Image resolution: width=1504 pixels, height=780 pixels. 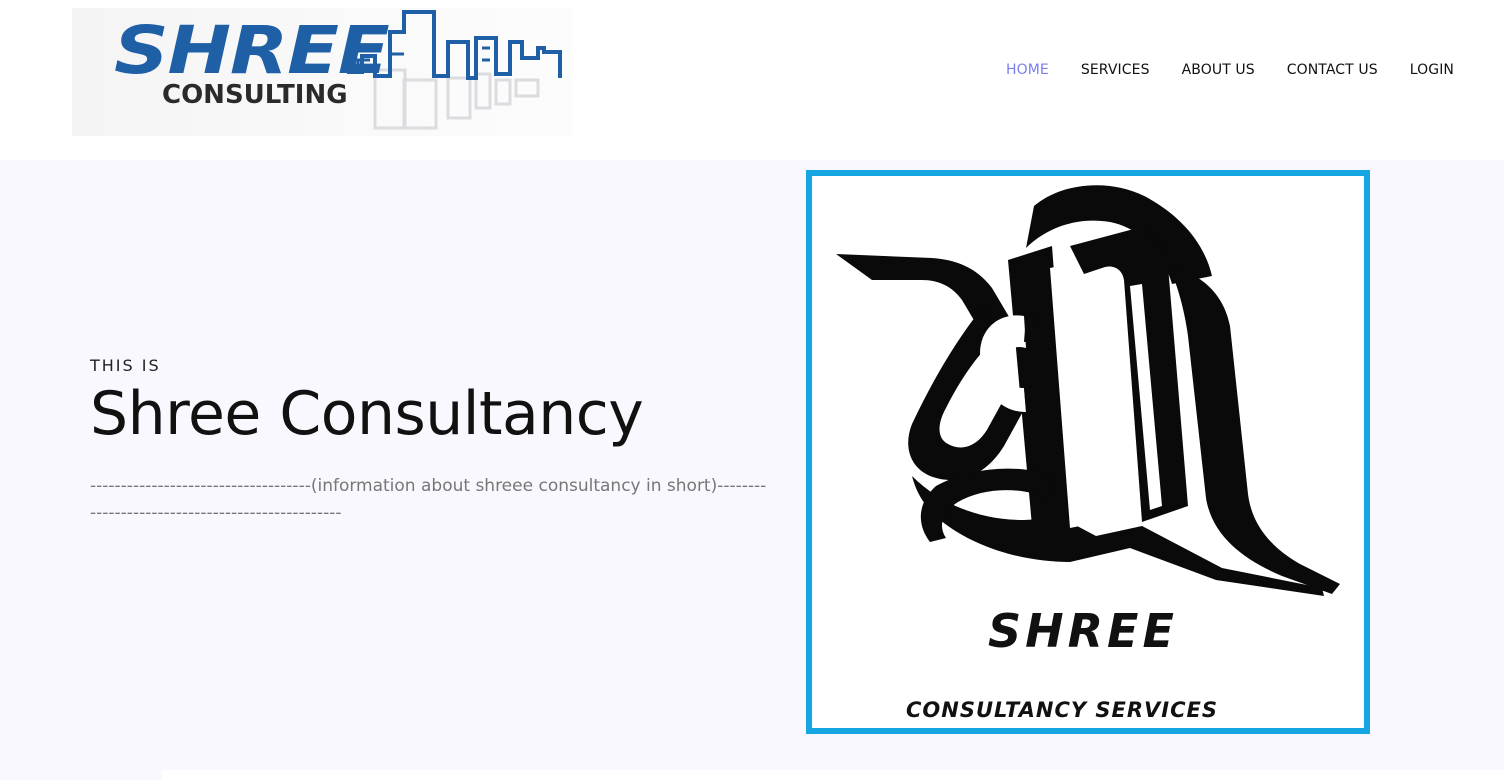 I want to click on hero-image-caption-sub: CONSULTANCY SERVICES, so click(x=1062, y=710).